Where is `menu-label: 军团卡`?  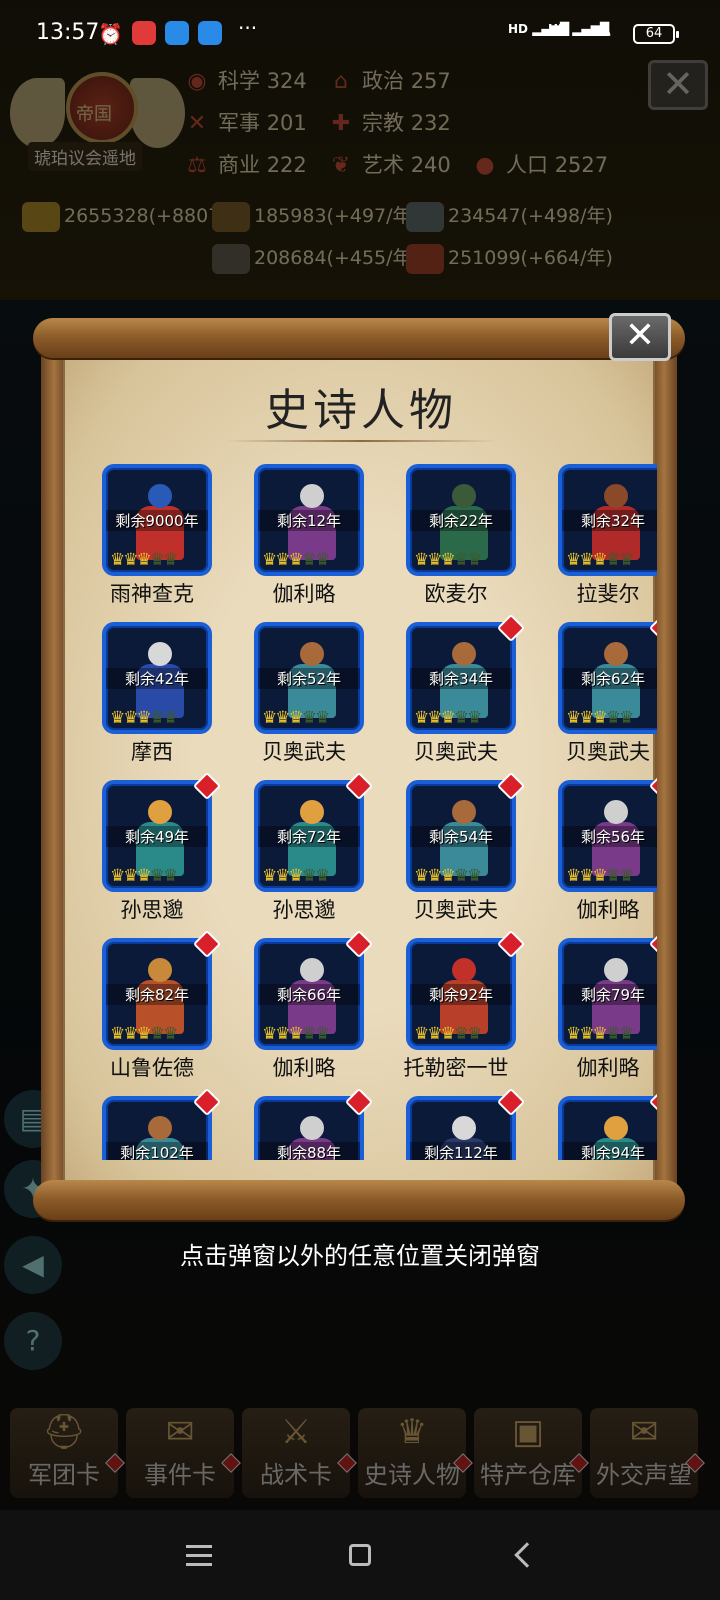 menu-label: 军团卡 is located at coordinates (64, 1475).